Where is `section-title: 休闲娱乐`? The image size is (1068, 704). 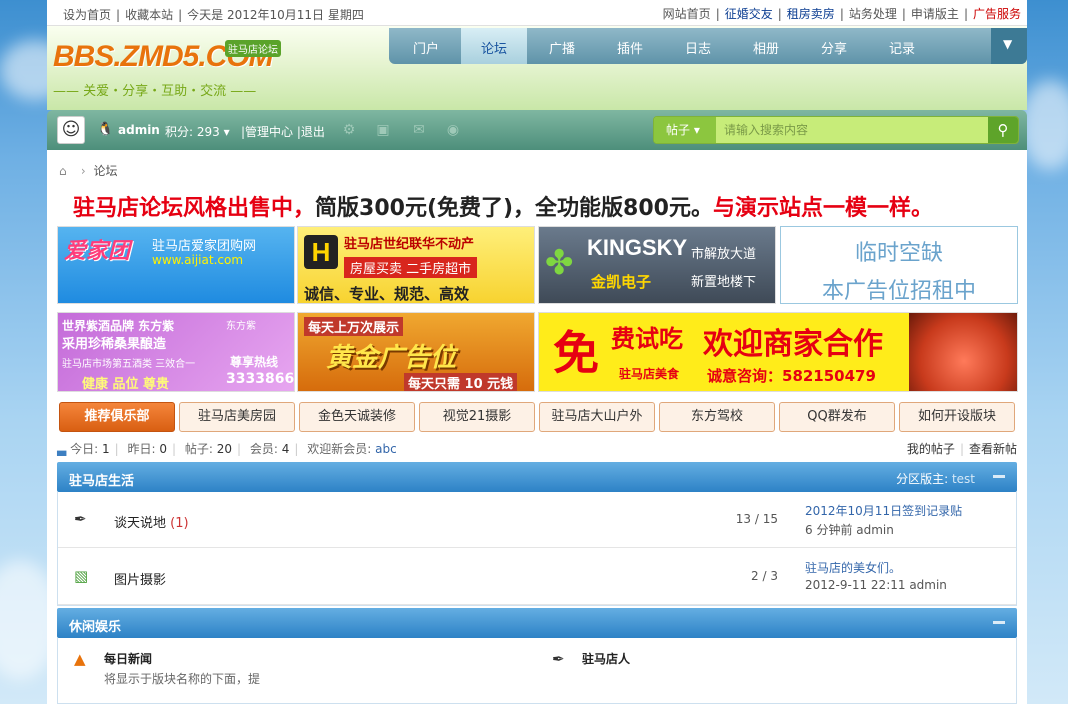
section-title: 休闲娱乐 is located at coordinates (95, 625).